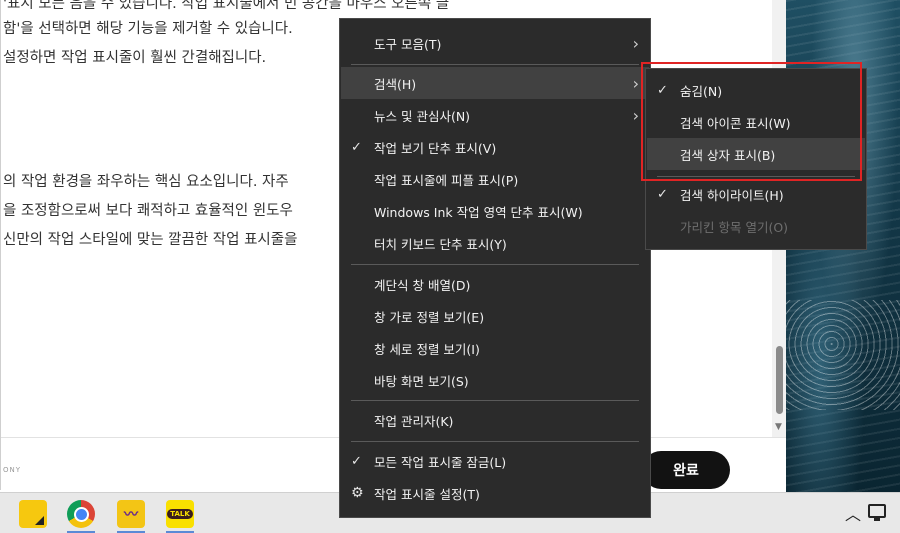  I want to click on menu-item-touch-keyboard: 터치 키보드 단추 표시(Y), so click(495, 243).